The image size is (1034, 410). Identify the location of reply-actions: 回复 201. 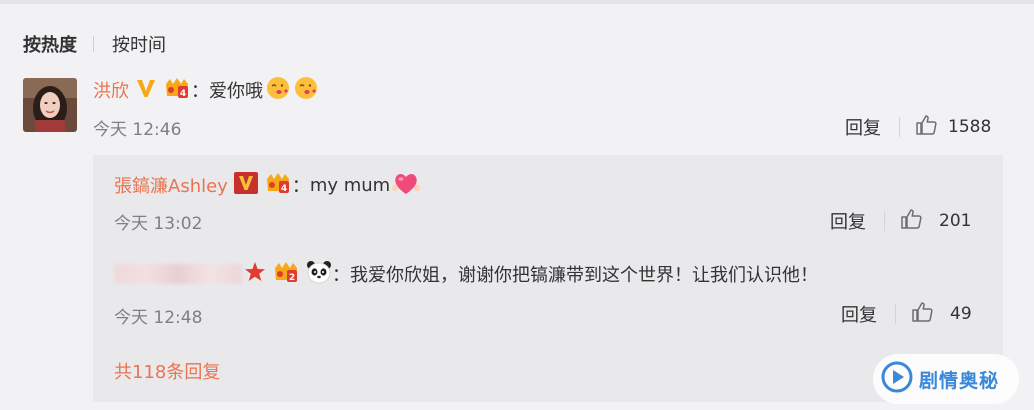
(900, 221).